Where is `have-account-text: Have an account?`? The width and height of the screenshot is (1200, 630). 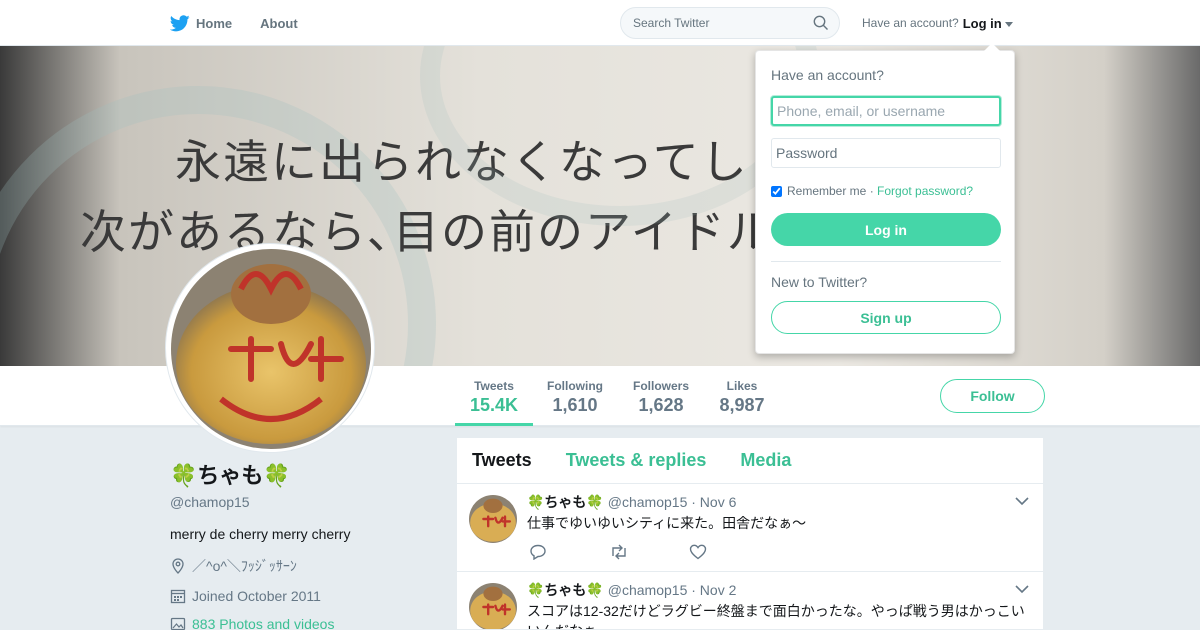 have-account-text: Have an account? is located at coordinates (910, 23).